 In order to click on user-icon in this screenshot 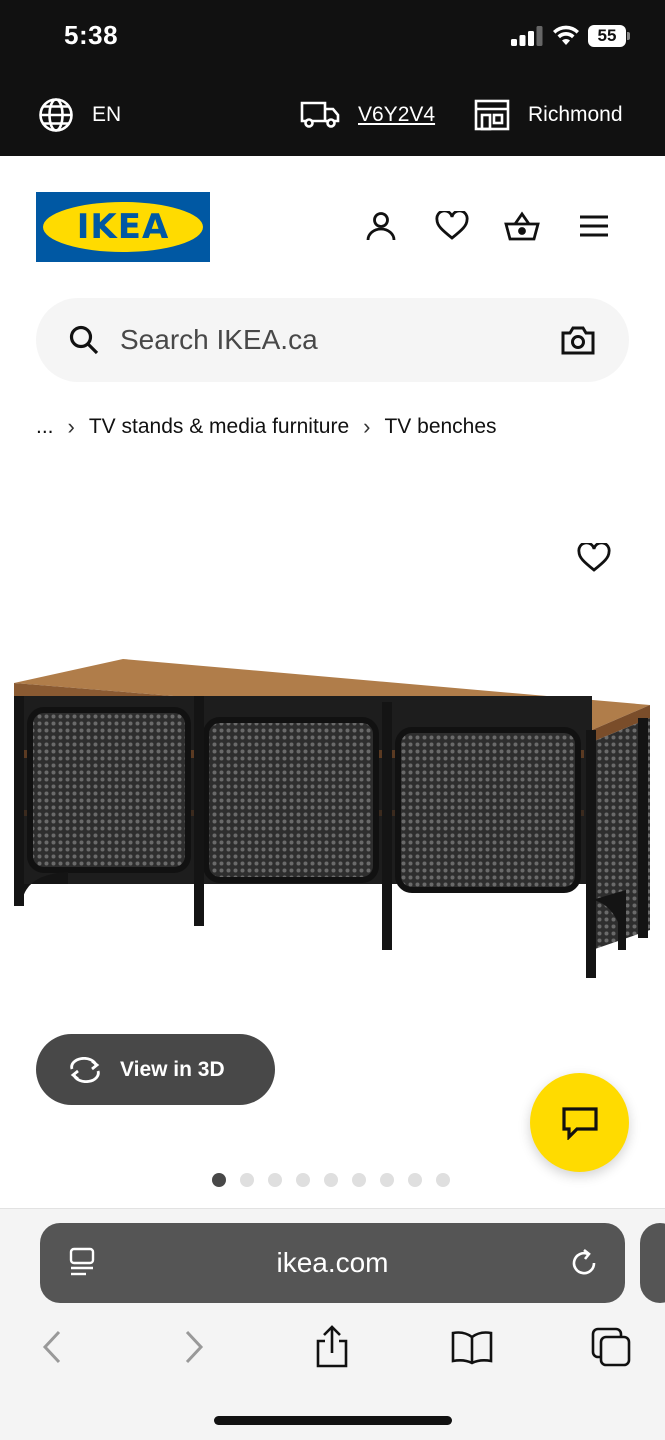, I will do `click(381, 226)`.